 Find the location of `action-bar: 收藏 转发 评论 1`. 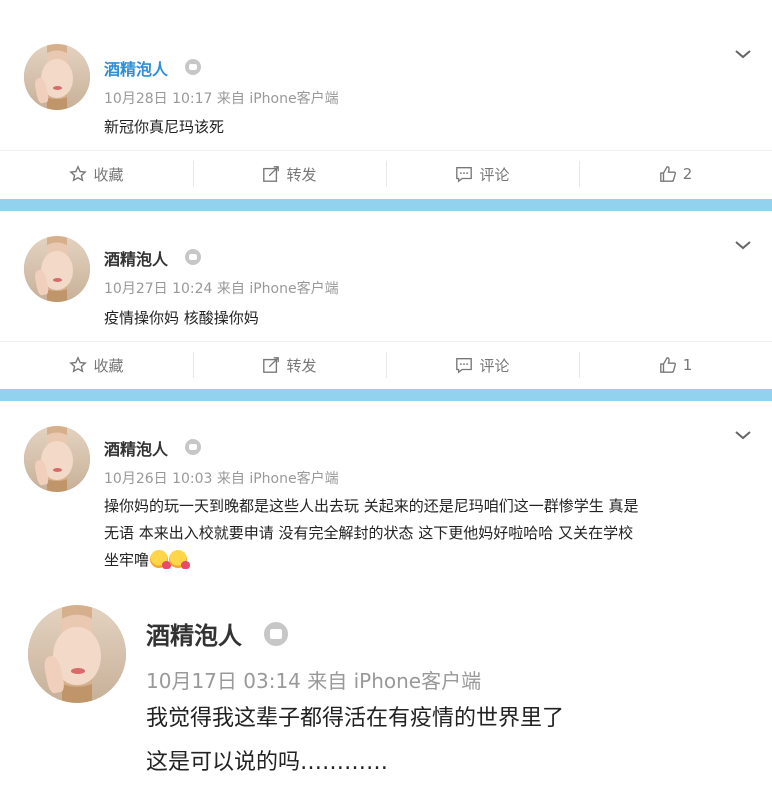

action-bar: 收藏 转发 评论 1 is located at coordinates (386, 364).